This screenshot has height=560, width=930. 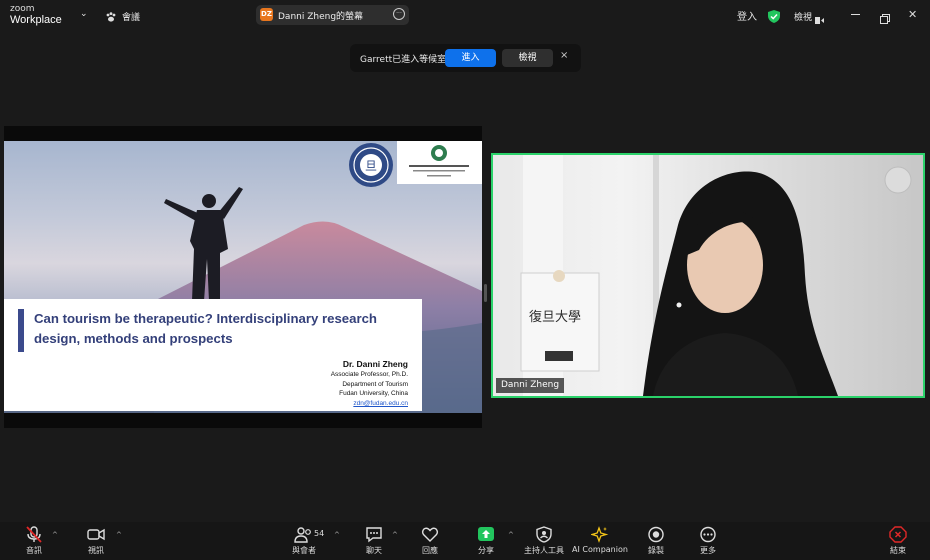 What do you see at coordinates (430, 550) in the screenshot?
I see `reactions-label: 回應` at bounding box center [430, 550].